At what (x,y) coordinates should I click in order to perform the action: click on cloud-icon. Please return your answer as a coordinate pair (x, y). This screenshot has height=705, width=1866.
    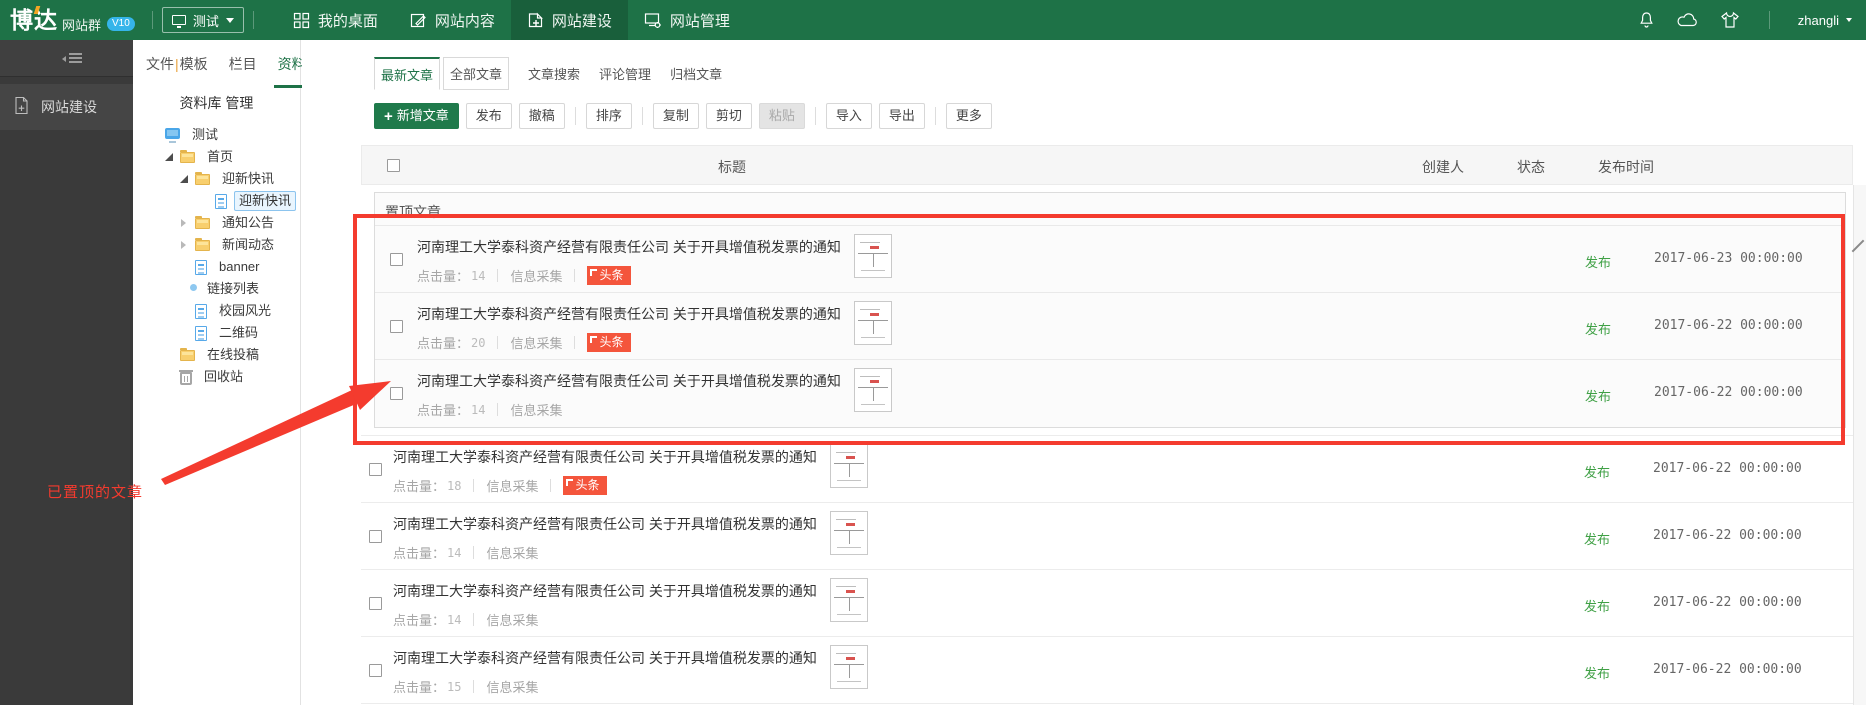
    Looking at the image, I should click on (1687, 20).